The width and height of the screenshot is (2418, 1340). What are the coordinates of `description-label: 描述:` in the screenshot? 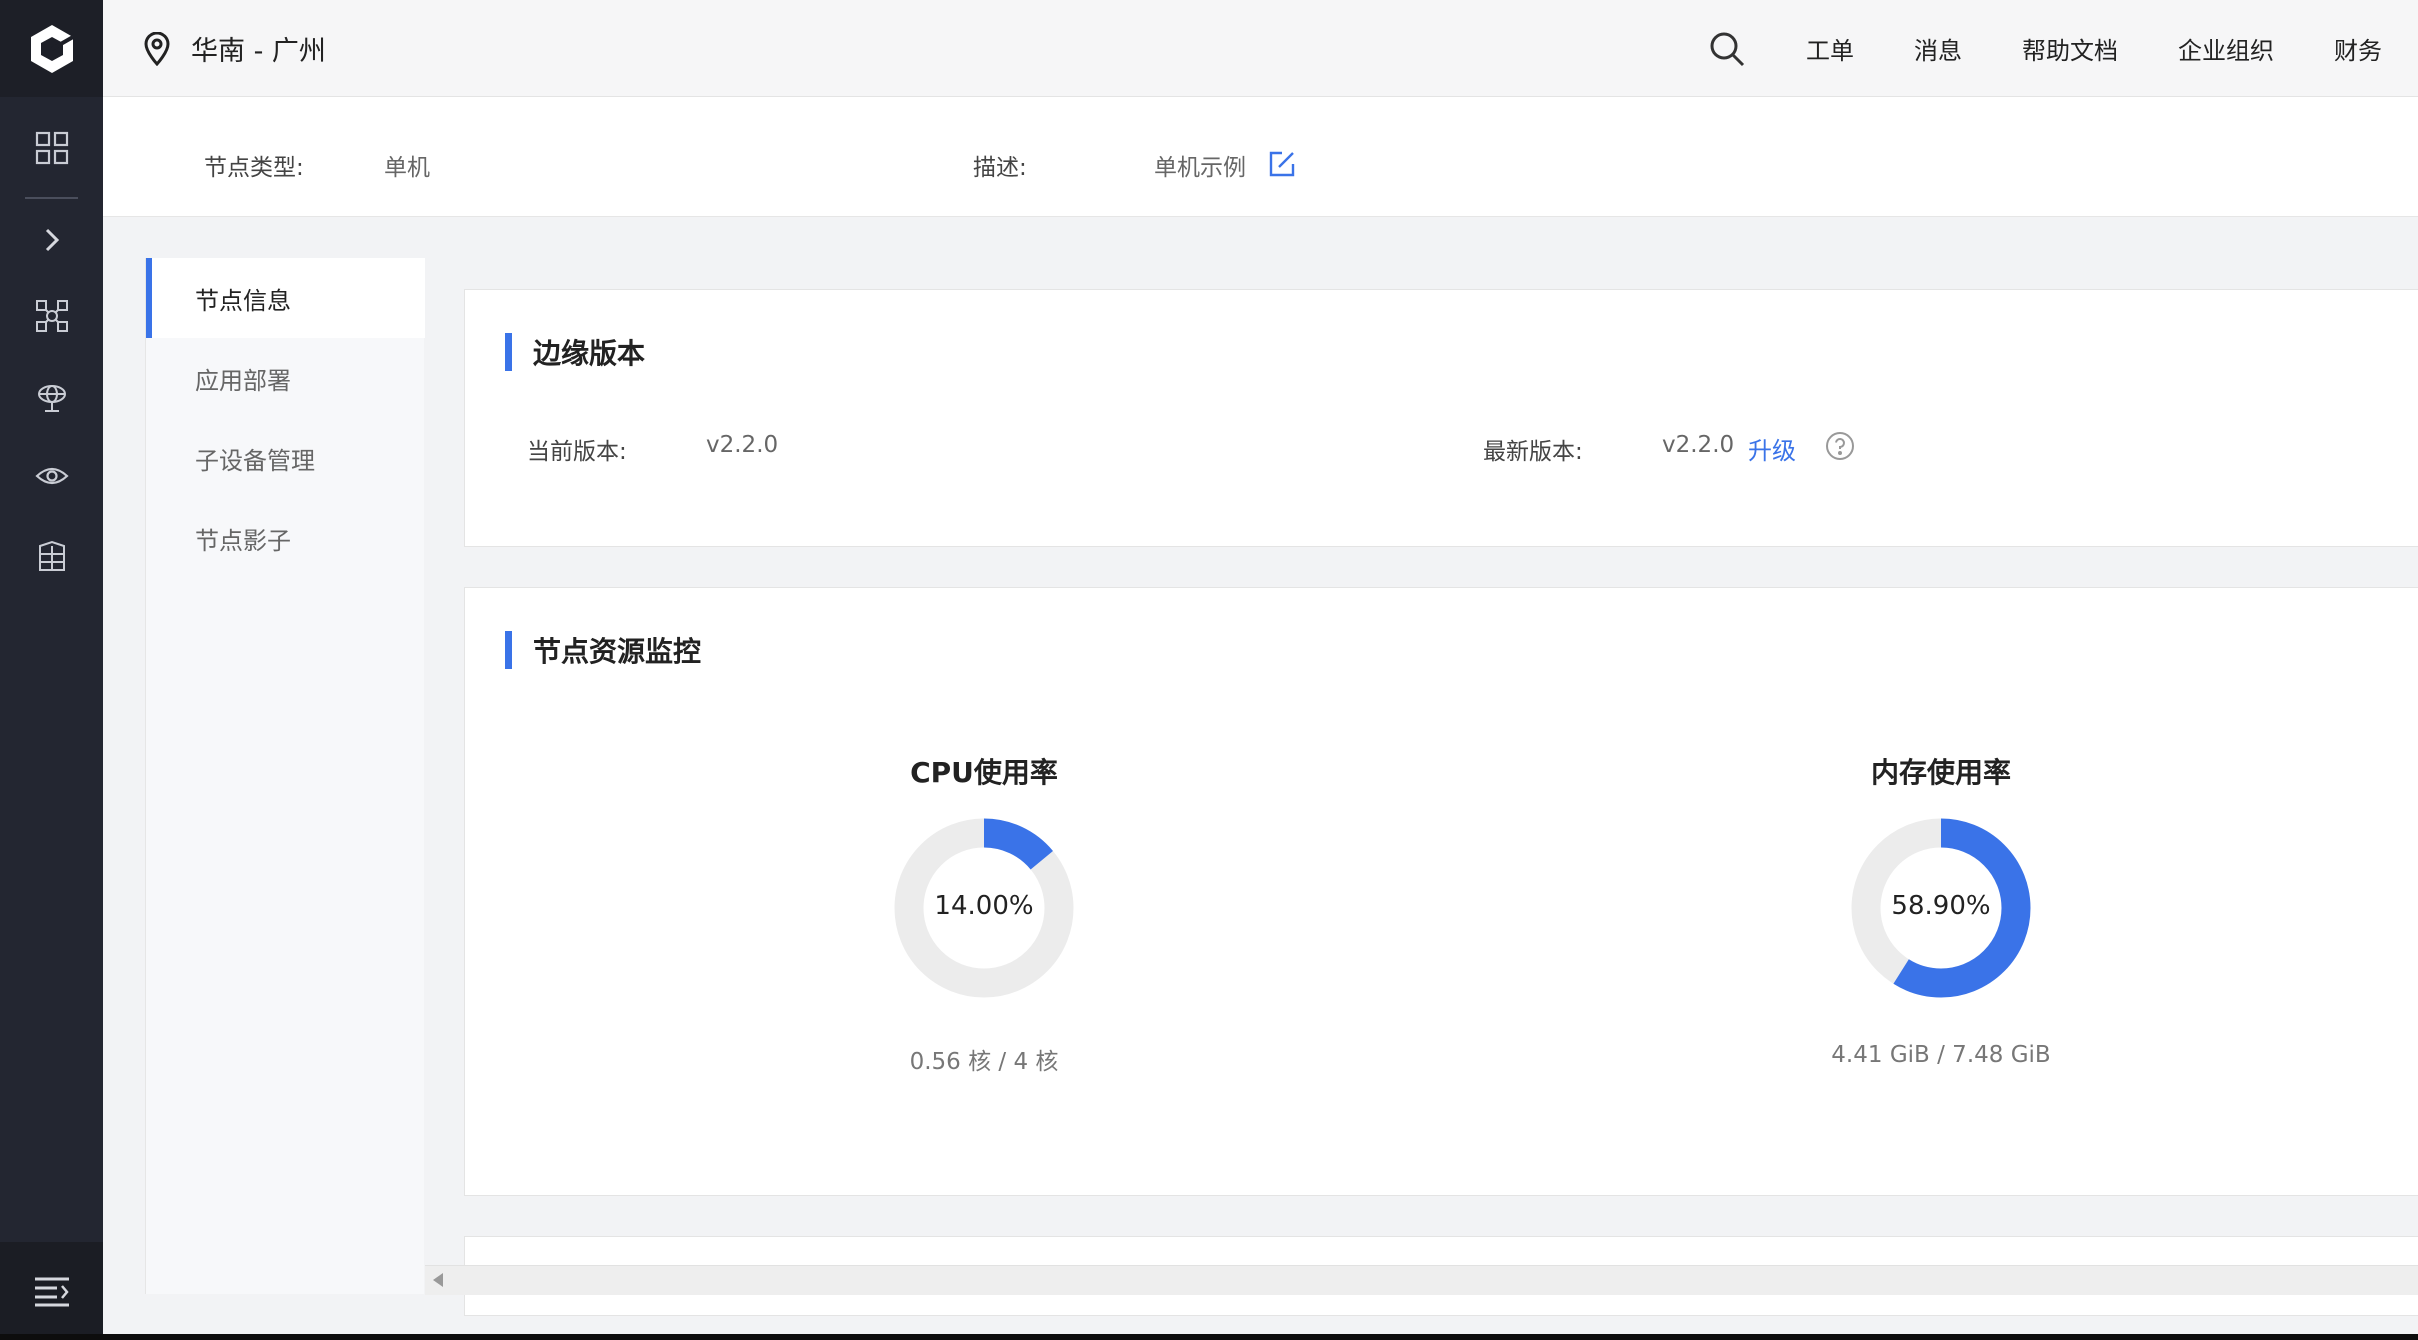 It's located at (1000, 168).